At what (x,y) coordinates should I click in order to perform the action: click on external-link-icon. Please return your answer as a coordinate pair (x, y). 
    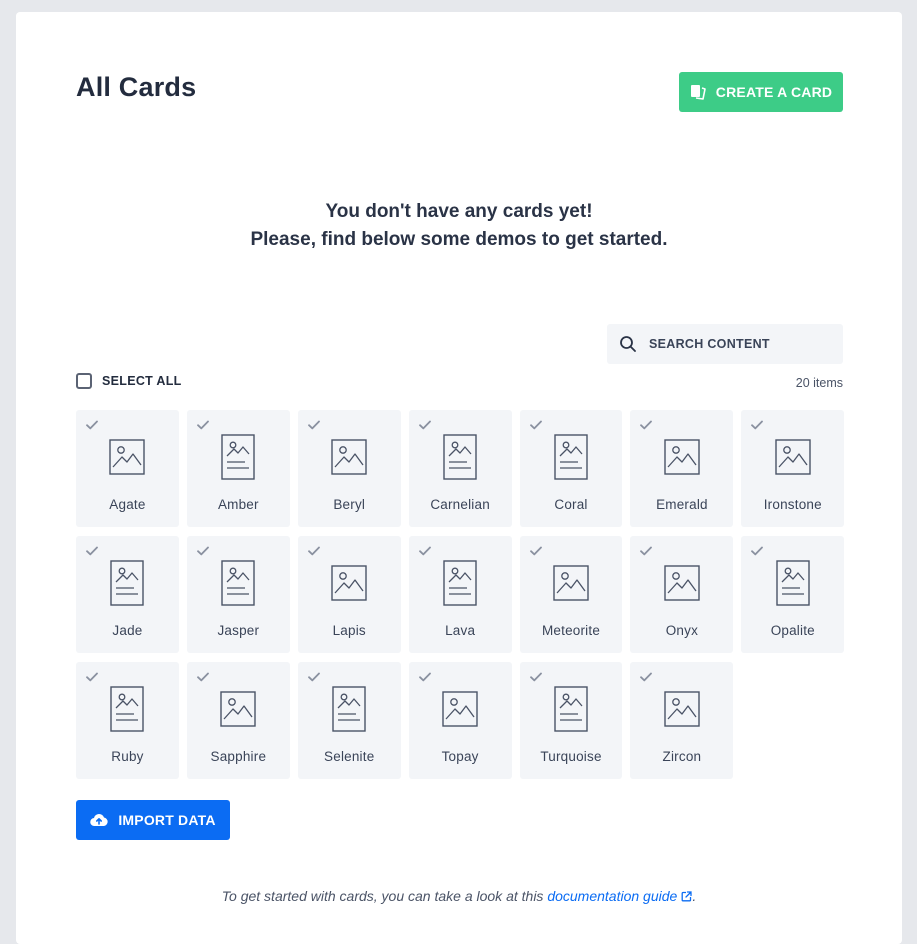
    Looking at the image, I should click on (686, 896).